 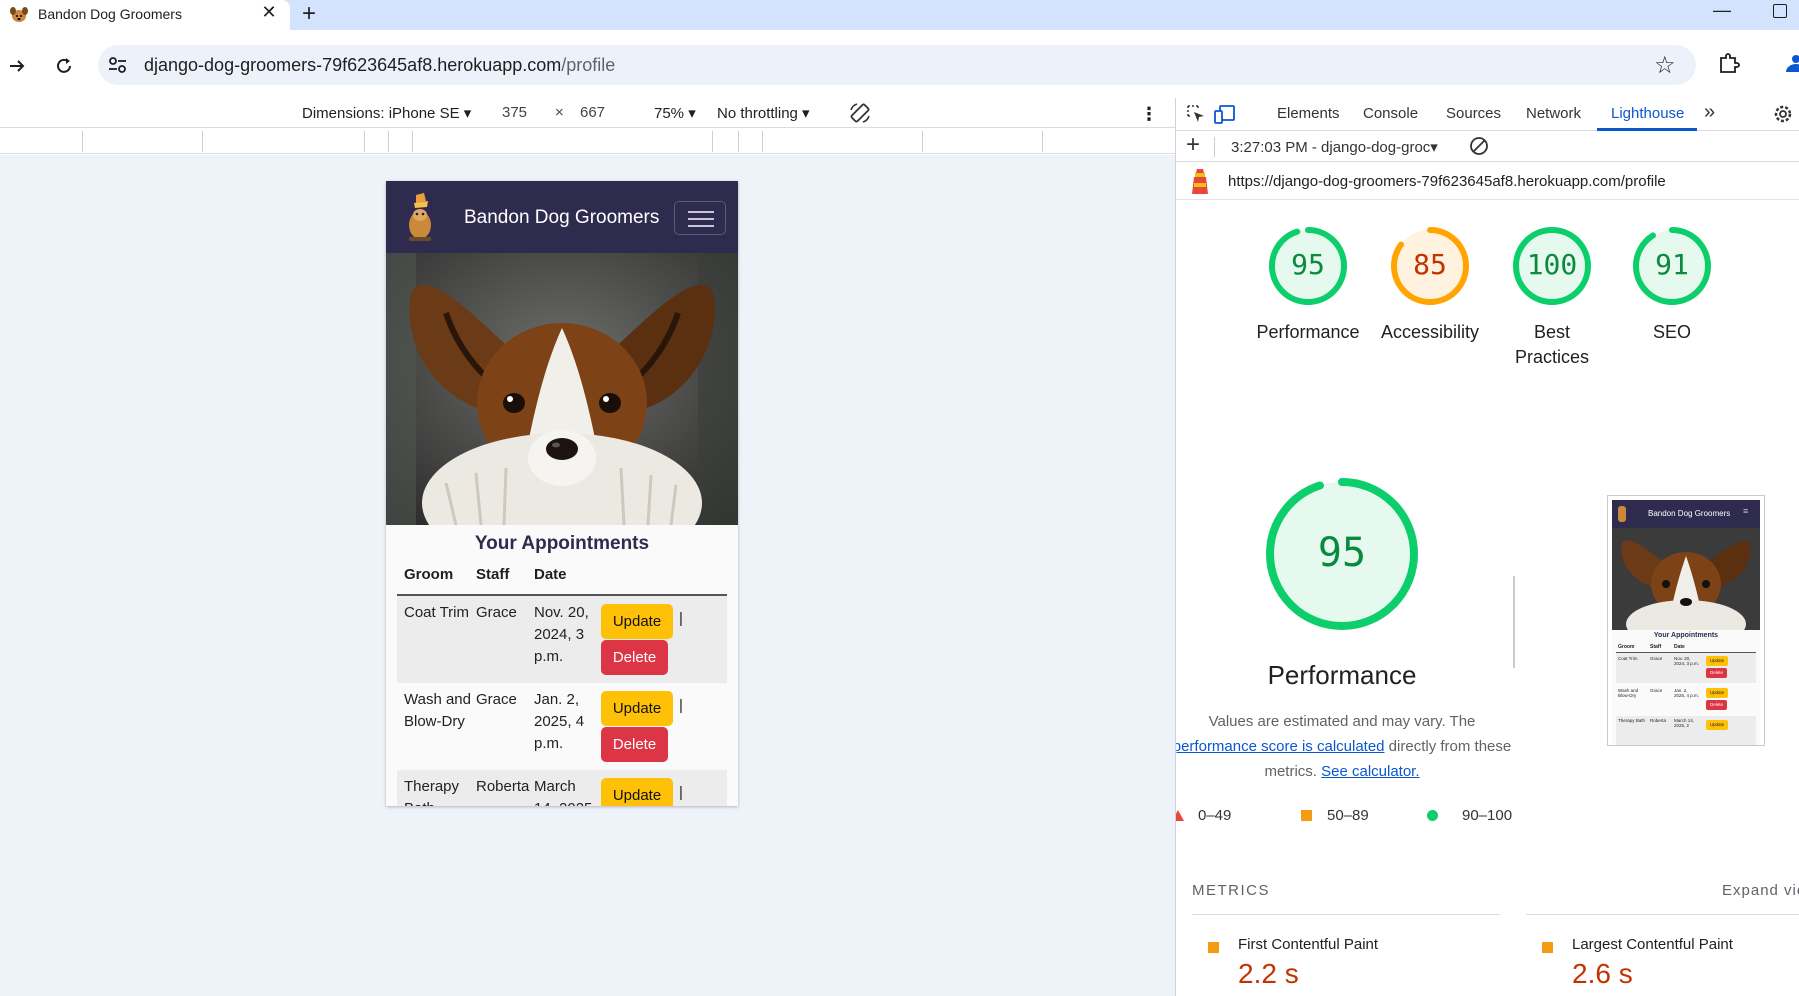 I want to click on thumb-navbar: Bandon Dog Groomers ≡, so click(x=1686, y=514).